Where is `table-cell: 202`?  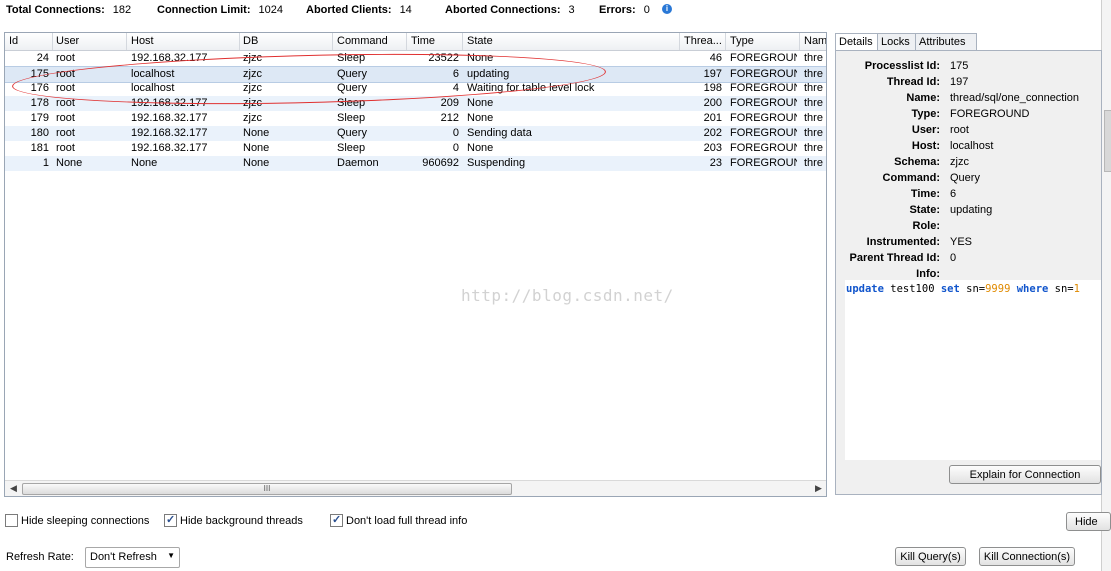 table-cell: 202 is located at coordinates (712, 133).